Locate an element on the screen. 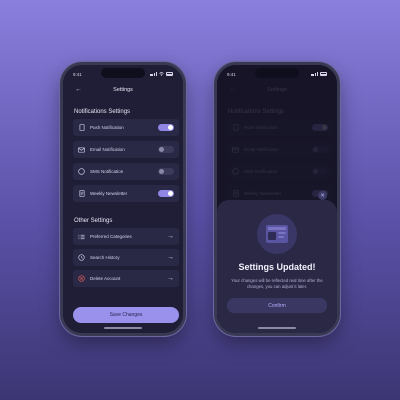 This screenshot has height=400, width=400. notifications-section-title: Notifications Settings is located at coordinates (102, 112).